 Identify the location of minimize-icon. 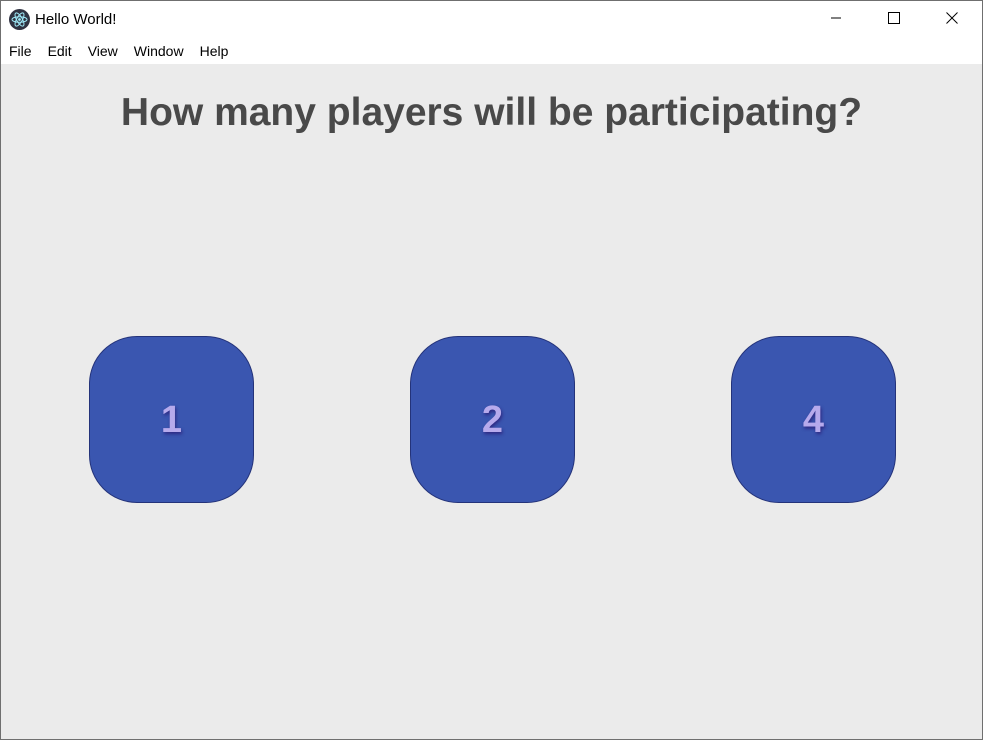
(836, 20).